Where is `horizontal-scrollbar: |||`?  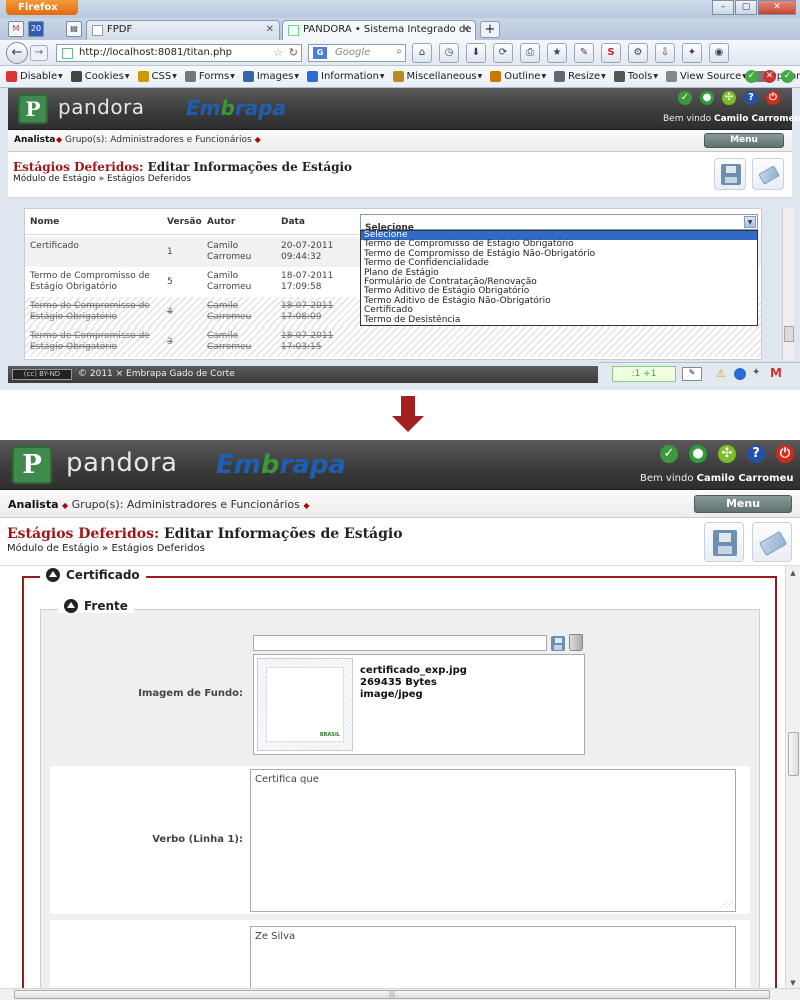
horizontal-scrollbar: ||| is located at coordinates (400, 994).